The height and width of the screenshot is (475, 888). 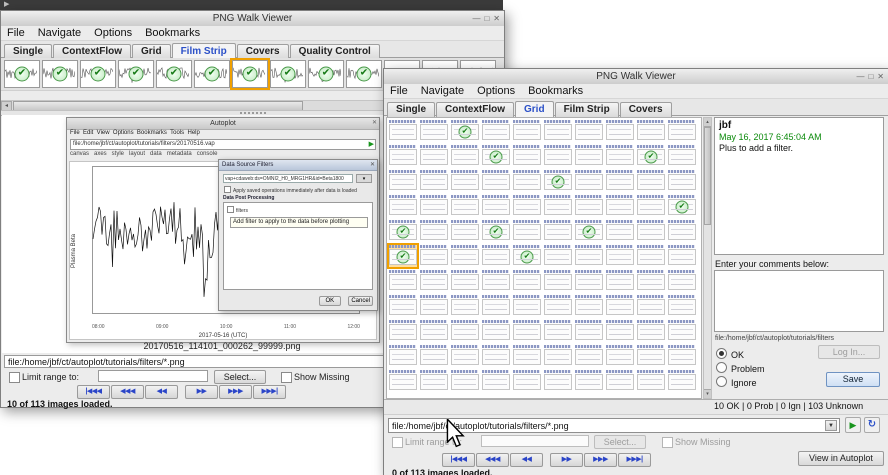 What do you see at coordinates (831, 425) in the screenshot?
I see `chevron-down-icon: ▼` at bounding box center [831, 425].